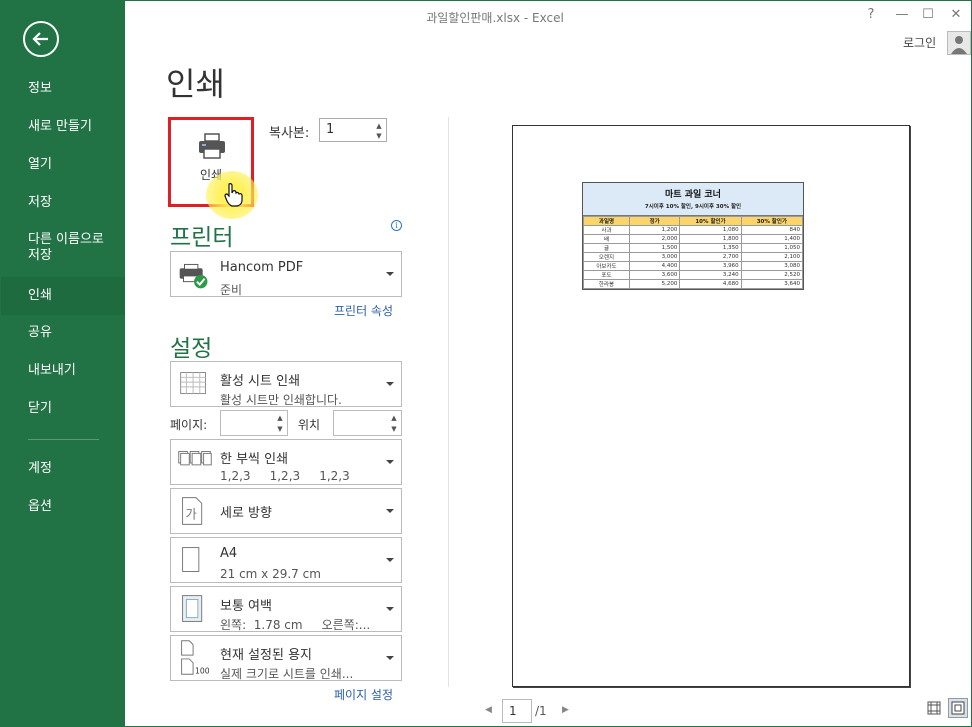 This screenshot has width=972, height=727. I want to click on print-what-dropdown: 활성 시트 인쇄 활성 시트만 인쇄합니다., so click(286, 384).